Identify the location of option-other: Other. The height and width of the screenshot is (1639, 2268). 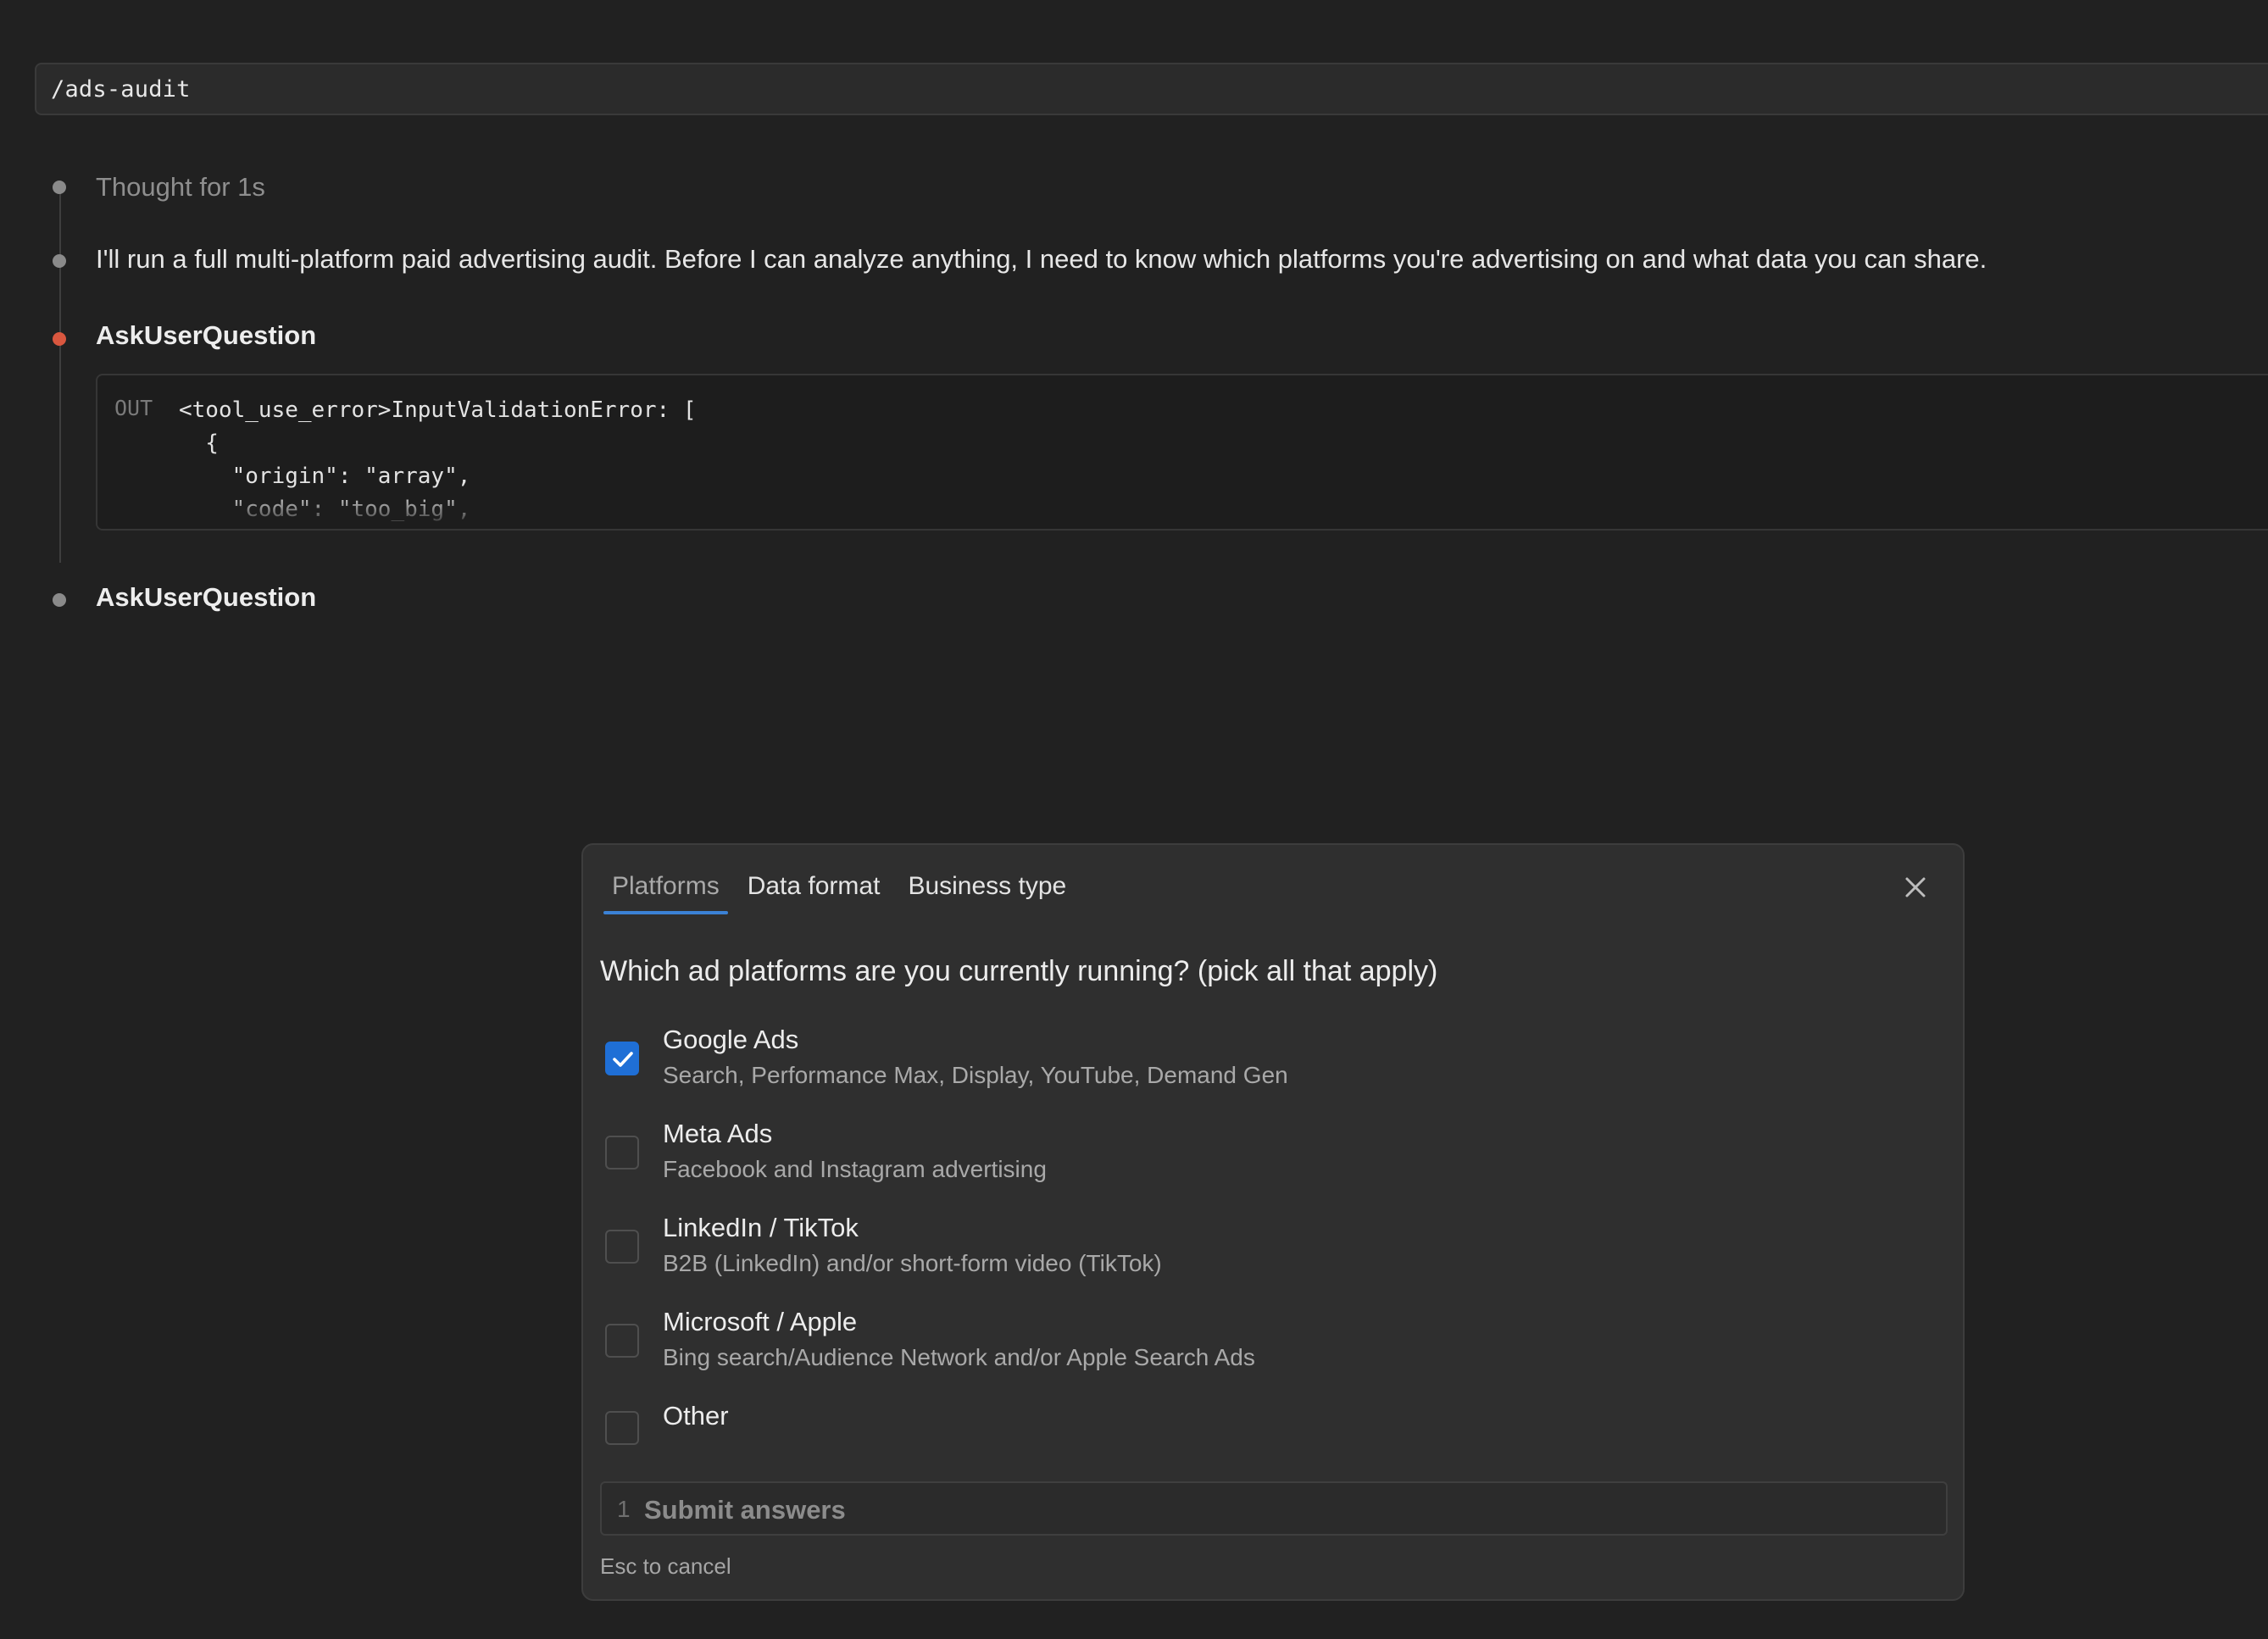
(1266, 1427).